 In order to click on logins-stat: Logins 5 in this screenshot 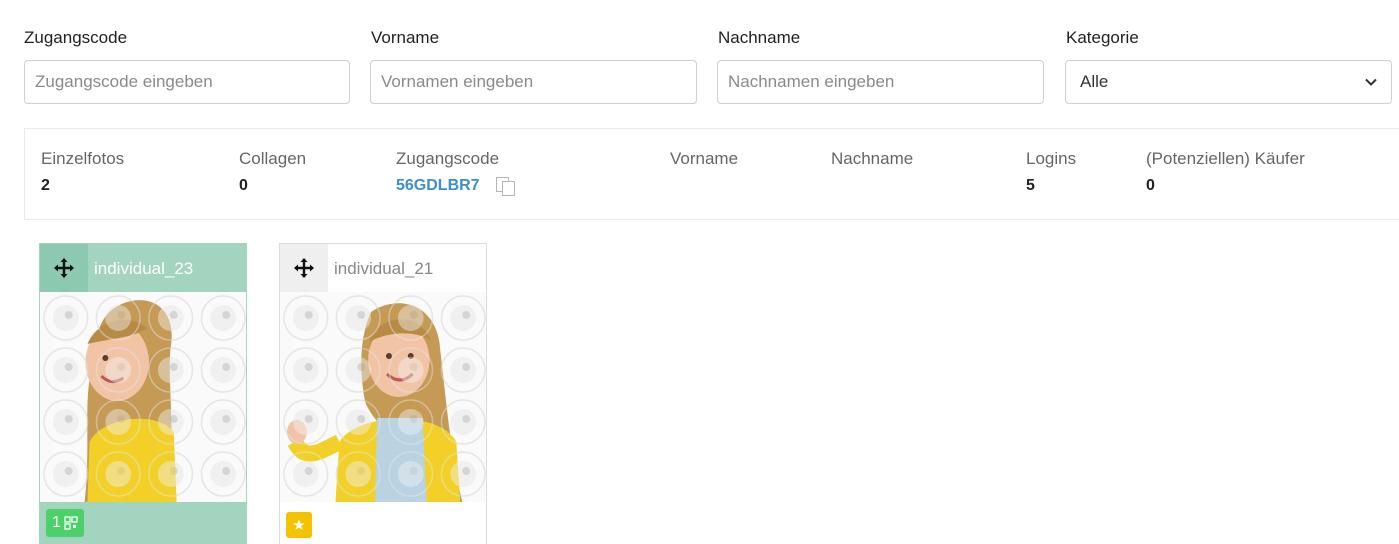, I will do `click(1051, 172)`.